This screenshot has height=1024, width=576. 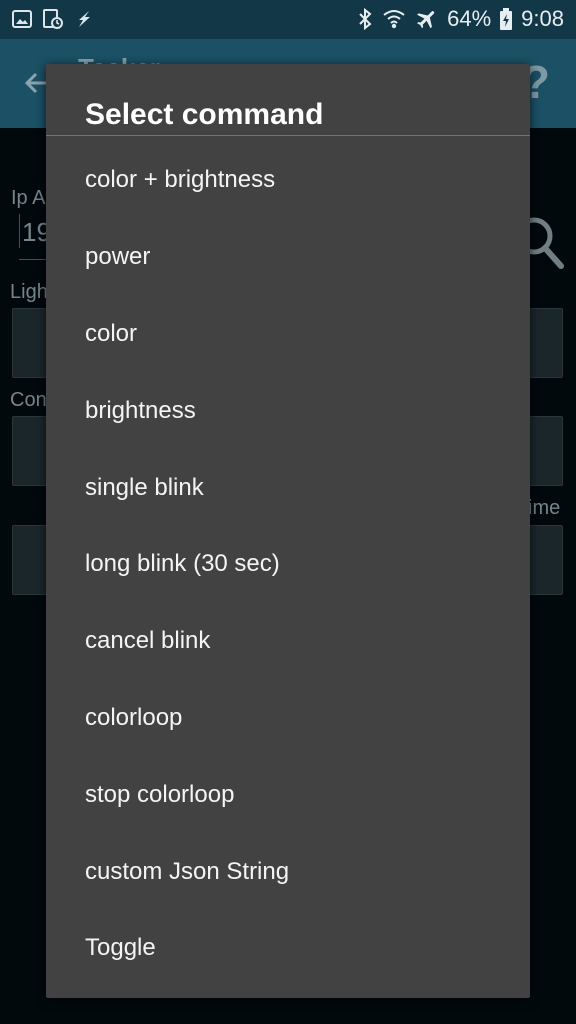 What do you see at coordinates (288, 180) in the screenshot?
I see `command-option-color-brightness: color + brightness` at bounding box center [288, 180].